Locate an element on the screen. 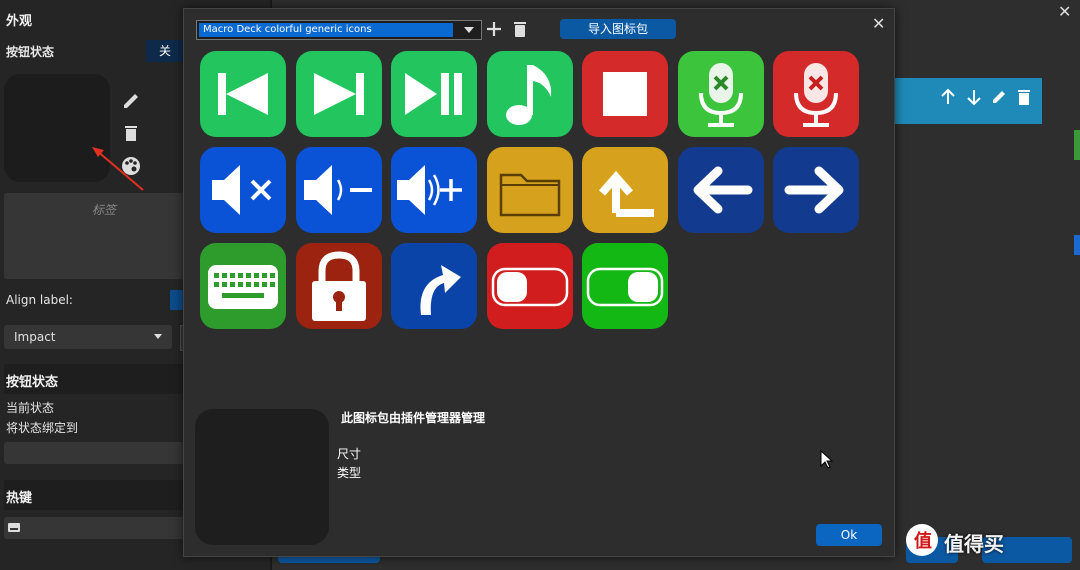 The image size is (1080, 570). edit-icon is located at coordinates (998, 97).